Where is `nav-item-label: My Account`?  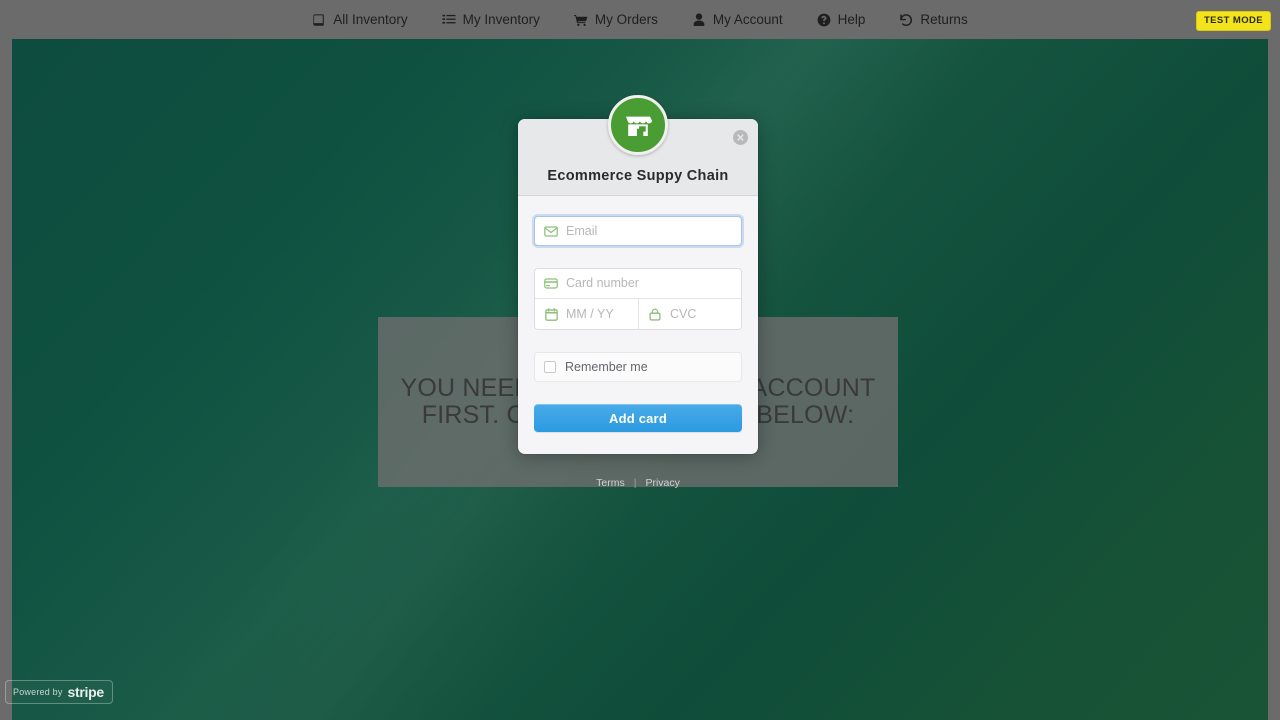
nav-item-label: My Account is located at coordinates (747, 19).